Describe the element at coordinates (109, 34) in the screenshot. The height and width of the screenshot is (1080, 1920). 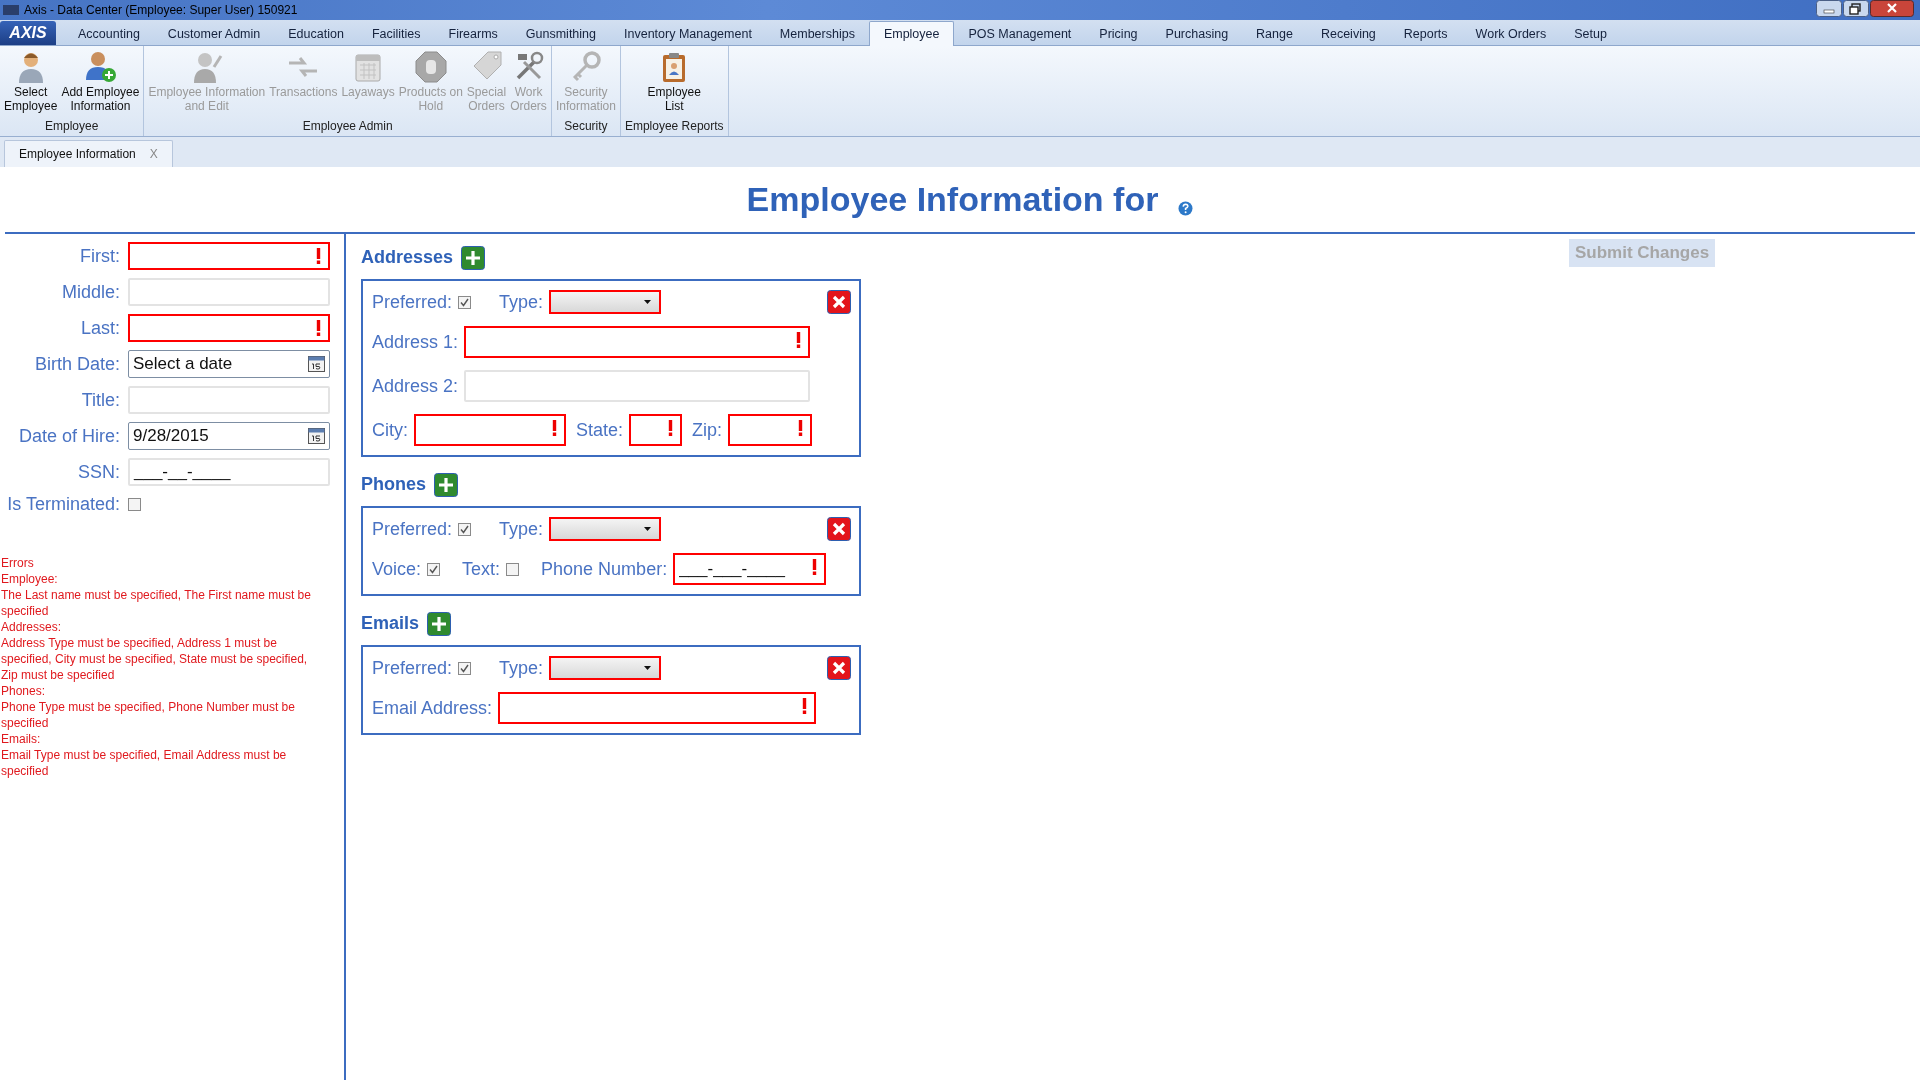
I see `menu-tab: Accounting` at that location.